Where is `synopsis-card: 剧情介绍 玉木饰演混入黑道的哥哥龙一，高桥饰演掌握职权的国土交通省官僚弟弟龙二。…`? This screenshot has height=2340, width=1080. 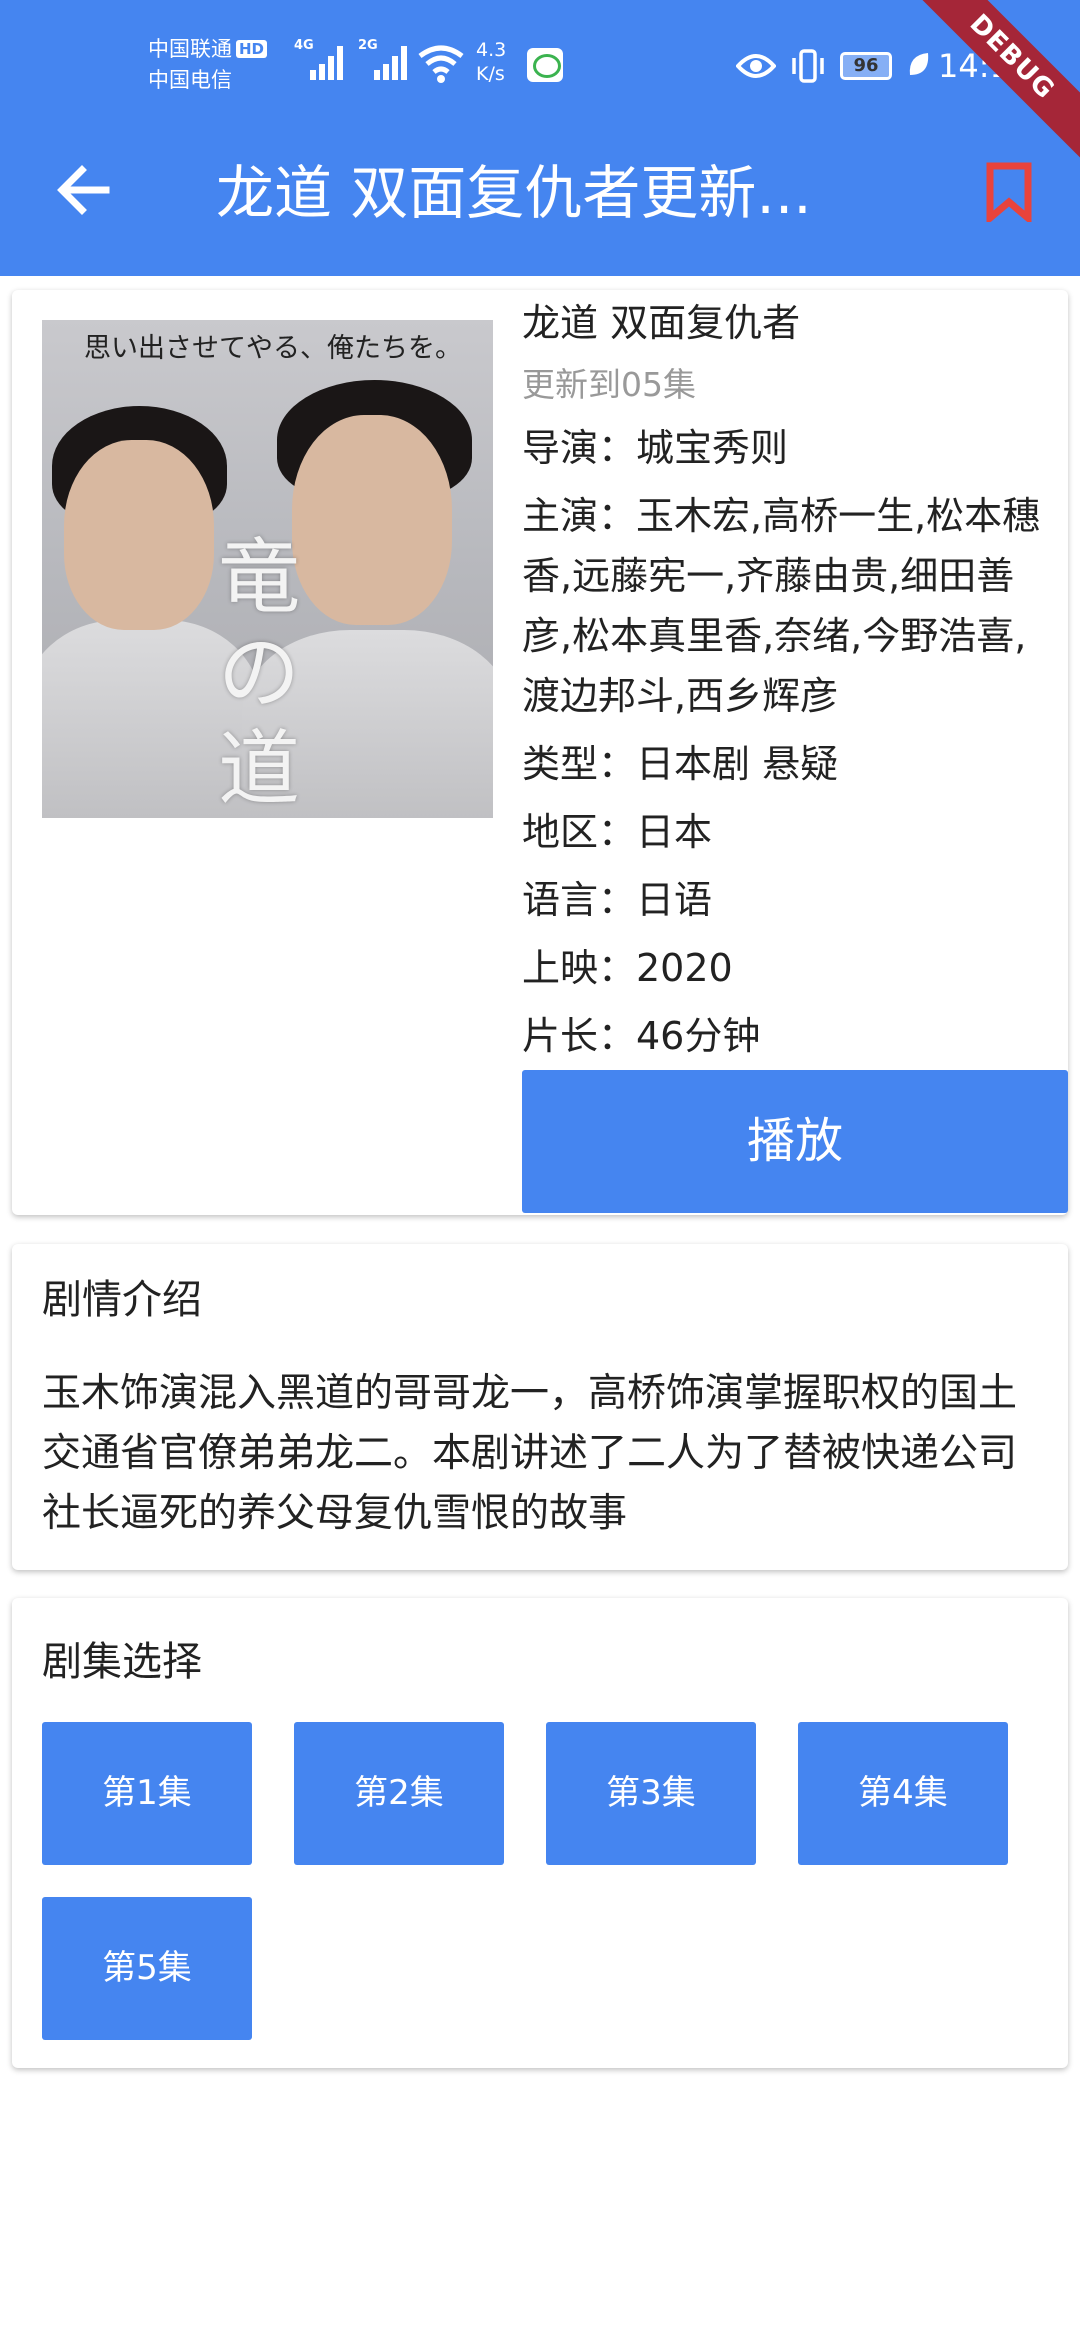
synopsis-card: 剧情介绍 玉木饰演混入黑道的哥哥龙一，高桥饰演掌握职权的国土交通省官僚弟弟龙二。… is located at coordinates (540, 1407).